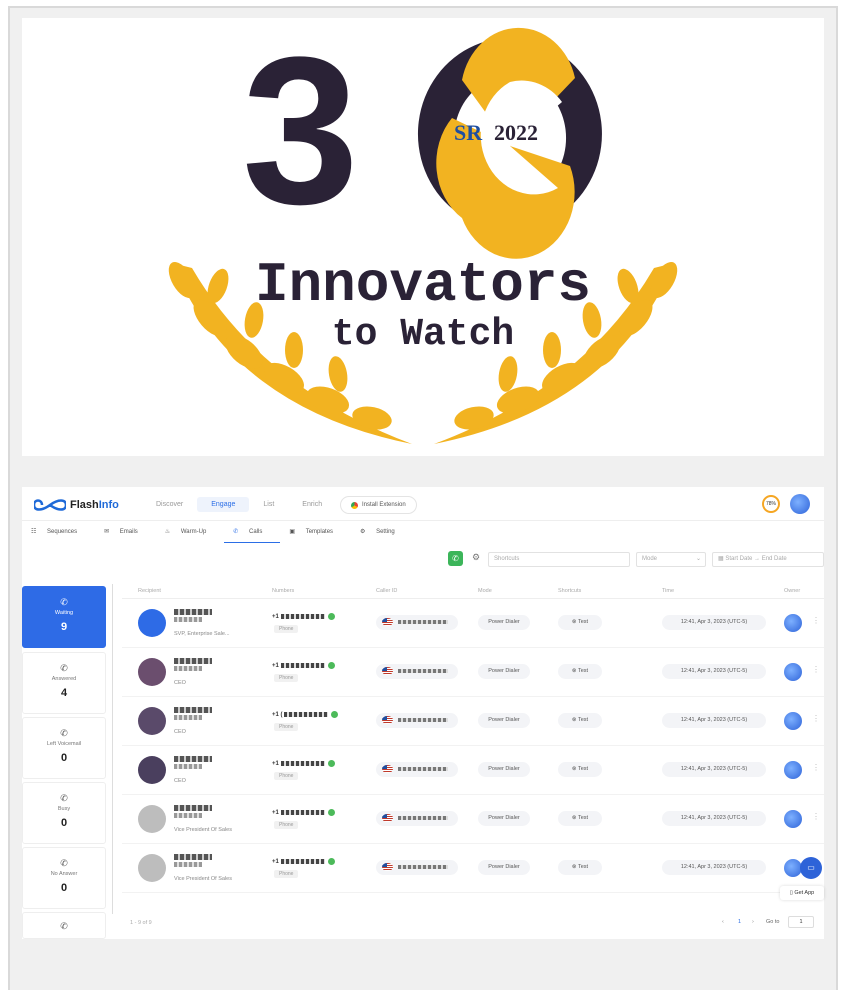 The width and height of the screenshot is (842, 990). What do you see at coordinates (64, 809) in the screenshot?
I see `status-label: Busy` at bounding box center [64, 809].